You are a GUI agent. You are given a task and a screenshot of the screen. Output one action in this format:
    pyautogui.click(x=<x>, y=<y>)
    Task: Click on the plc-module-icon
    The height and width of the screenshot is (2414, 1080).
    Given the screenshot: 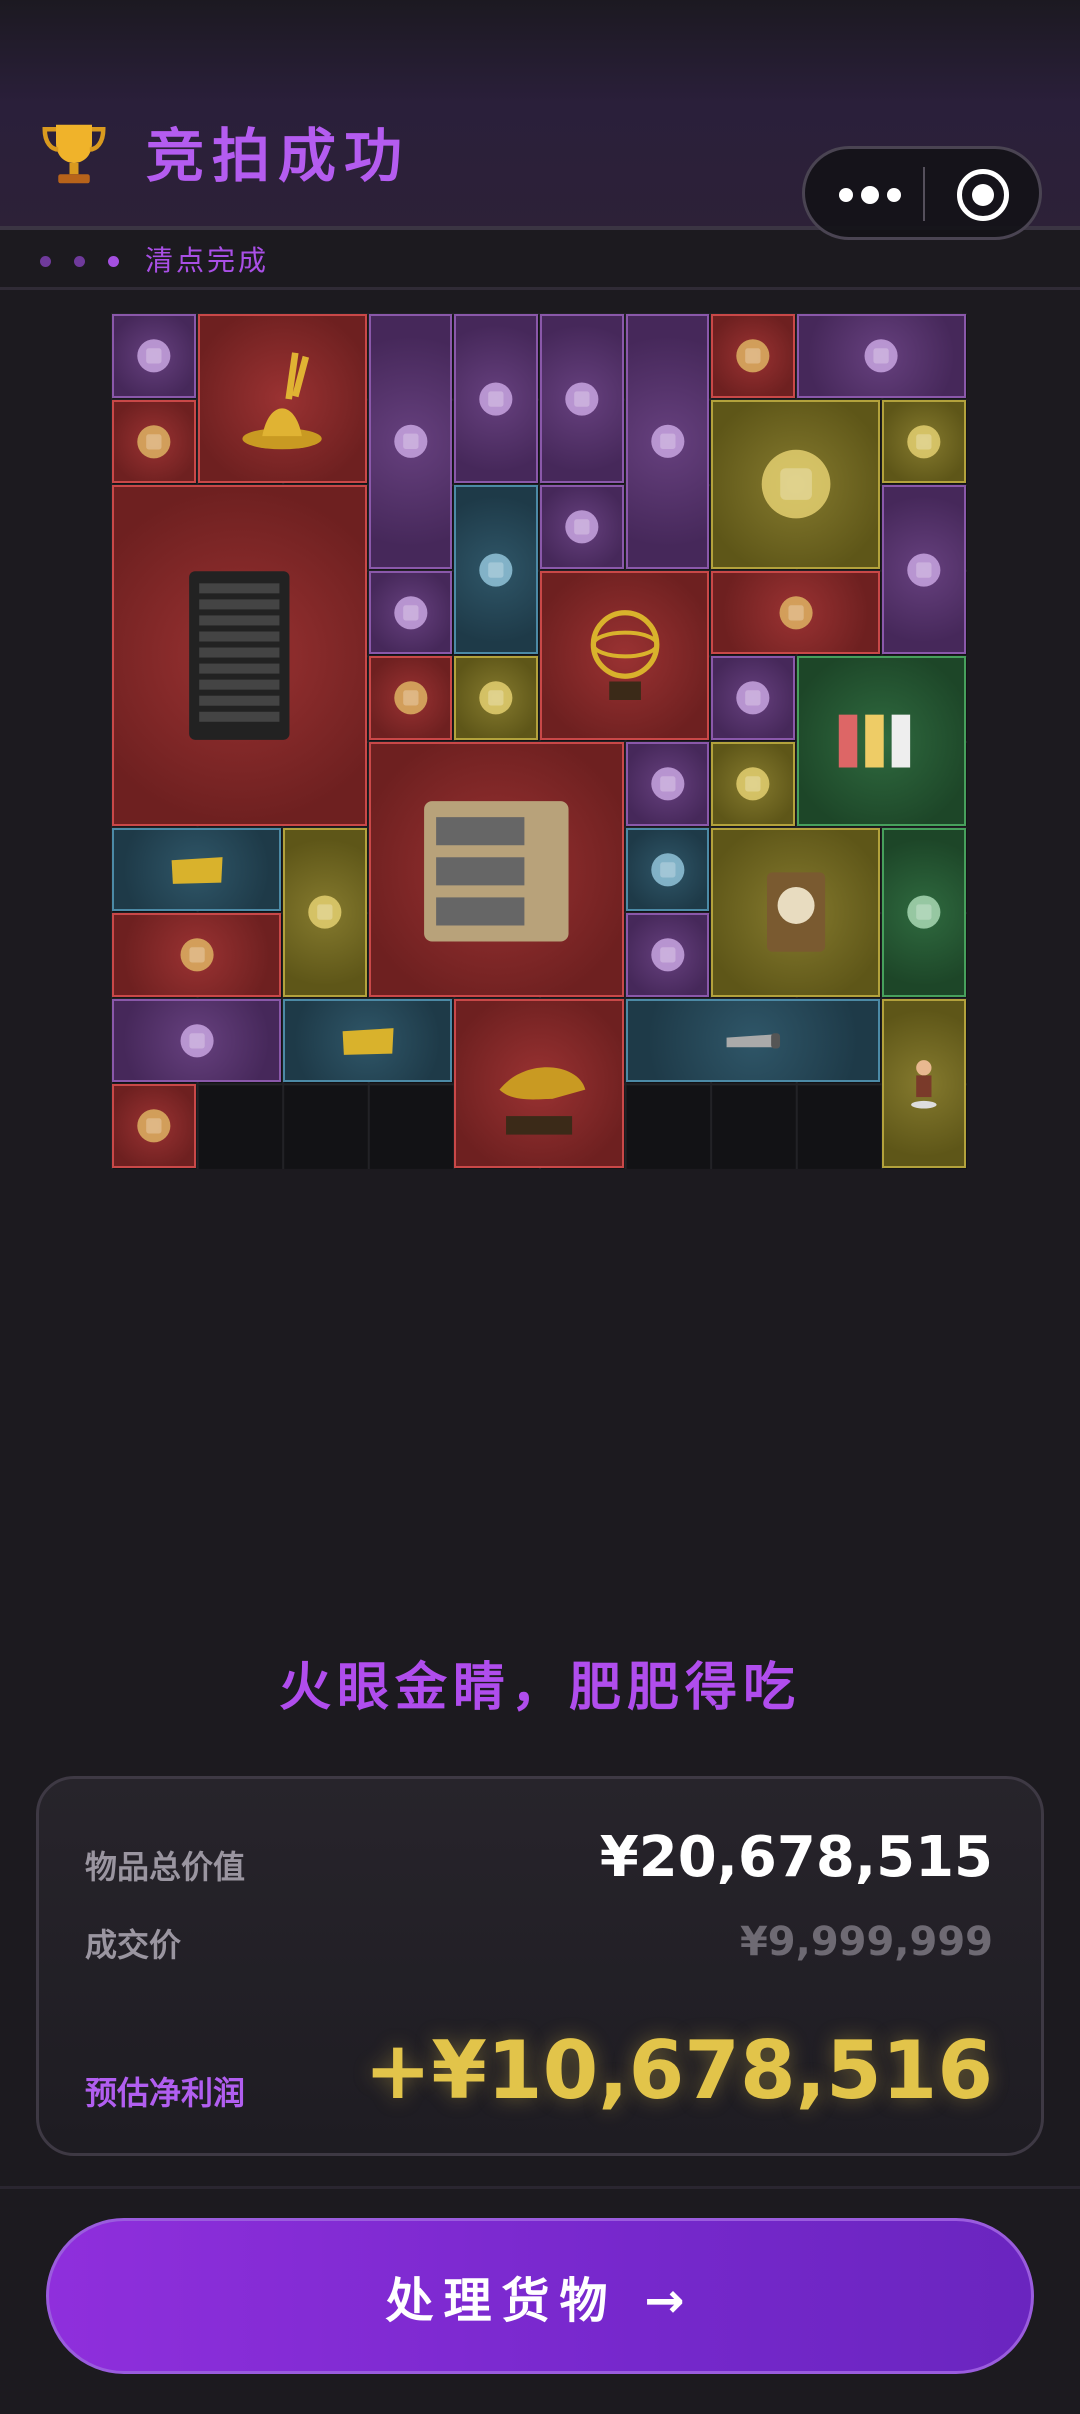 What is the action you would take?
    pyautogui.click(x=753, y=784)
    